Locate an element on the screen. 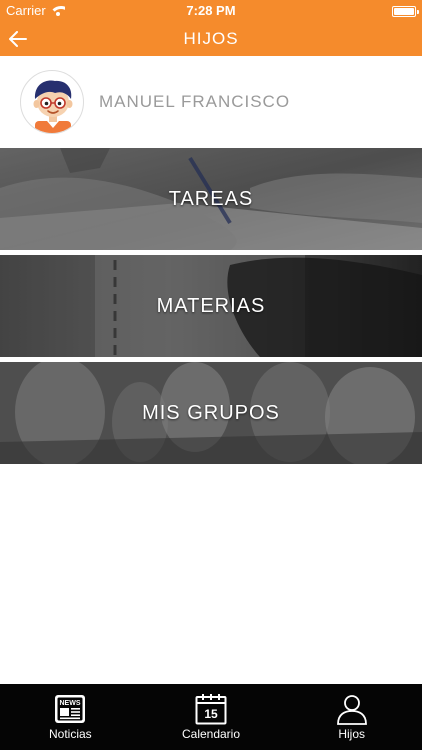  tab-label: Calendario is located at coordinates (211, 734).